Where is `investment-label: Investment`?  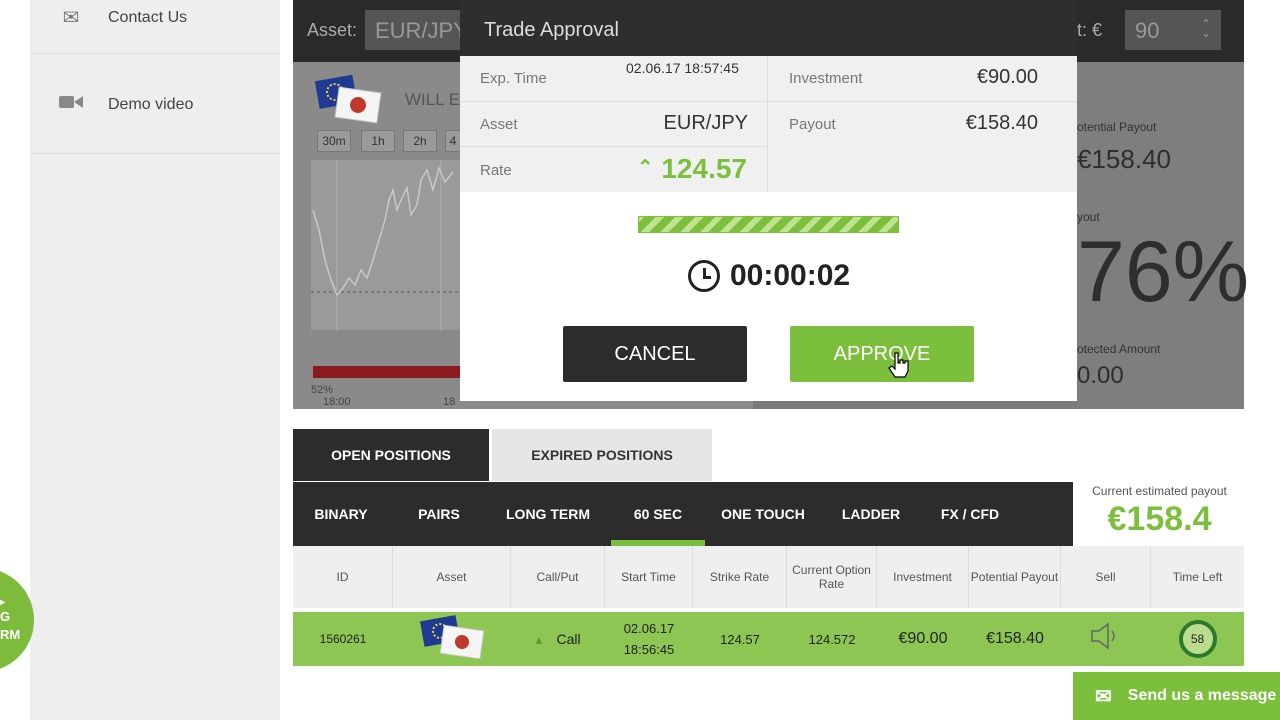
investment-label: Investment is located at coordinates (826, 78).